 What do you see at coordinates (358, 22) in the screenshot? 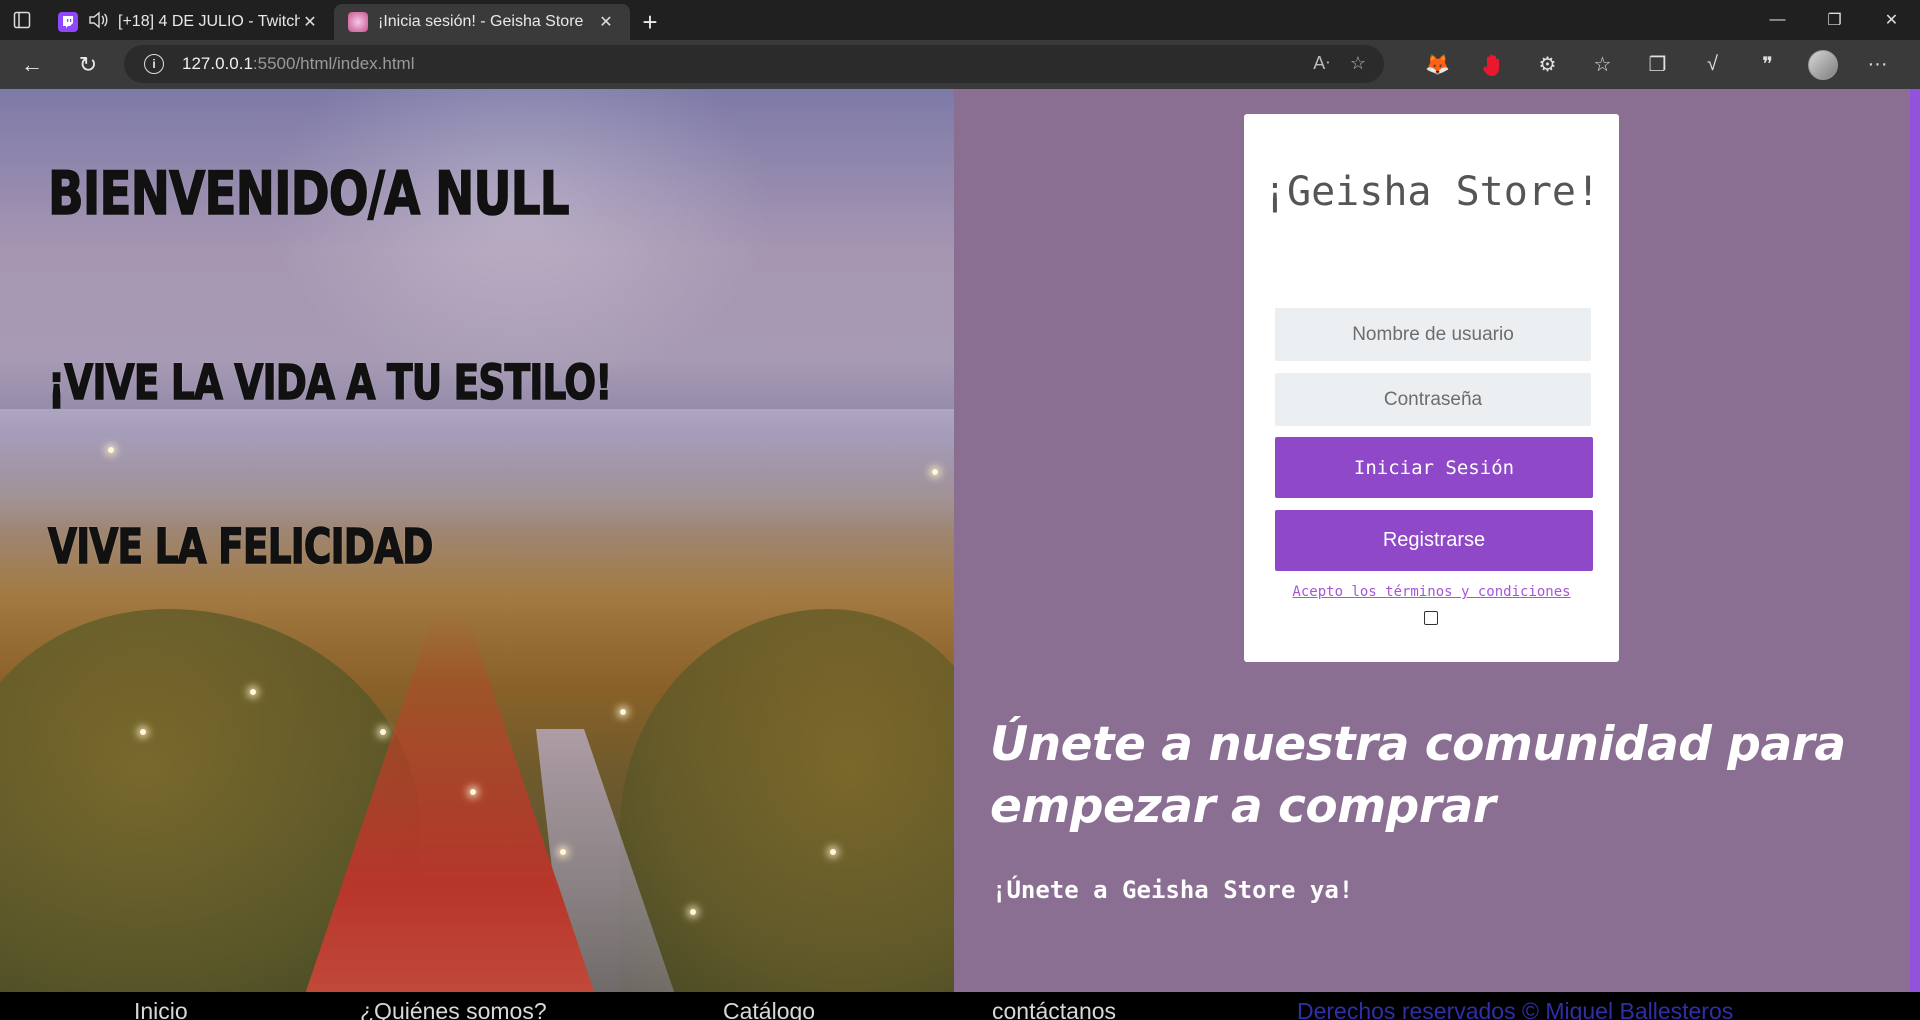
I see `geisha-favicon` at bounding box center [358, 22].